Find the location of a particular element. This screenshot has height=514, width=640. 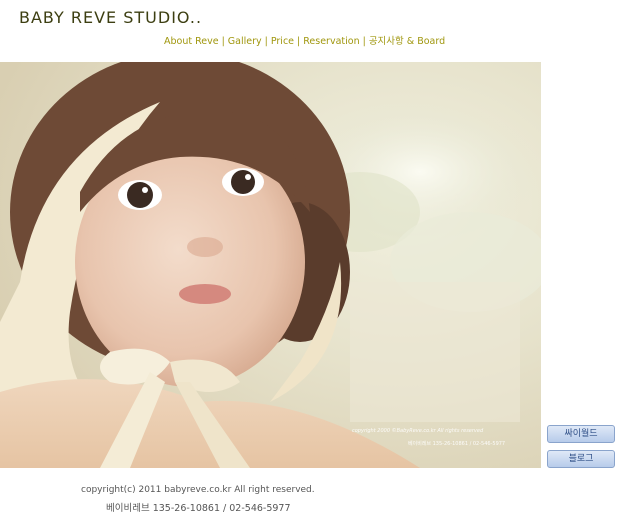

footer-business-info: 베이비레브 135-26-10861 / 02-546-5977 is located at coordinates (198, 508).